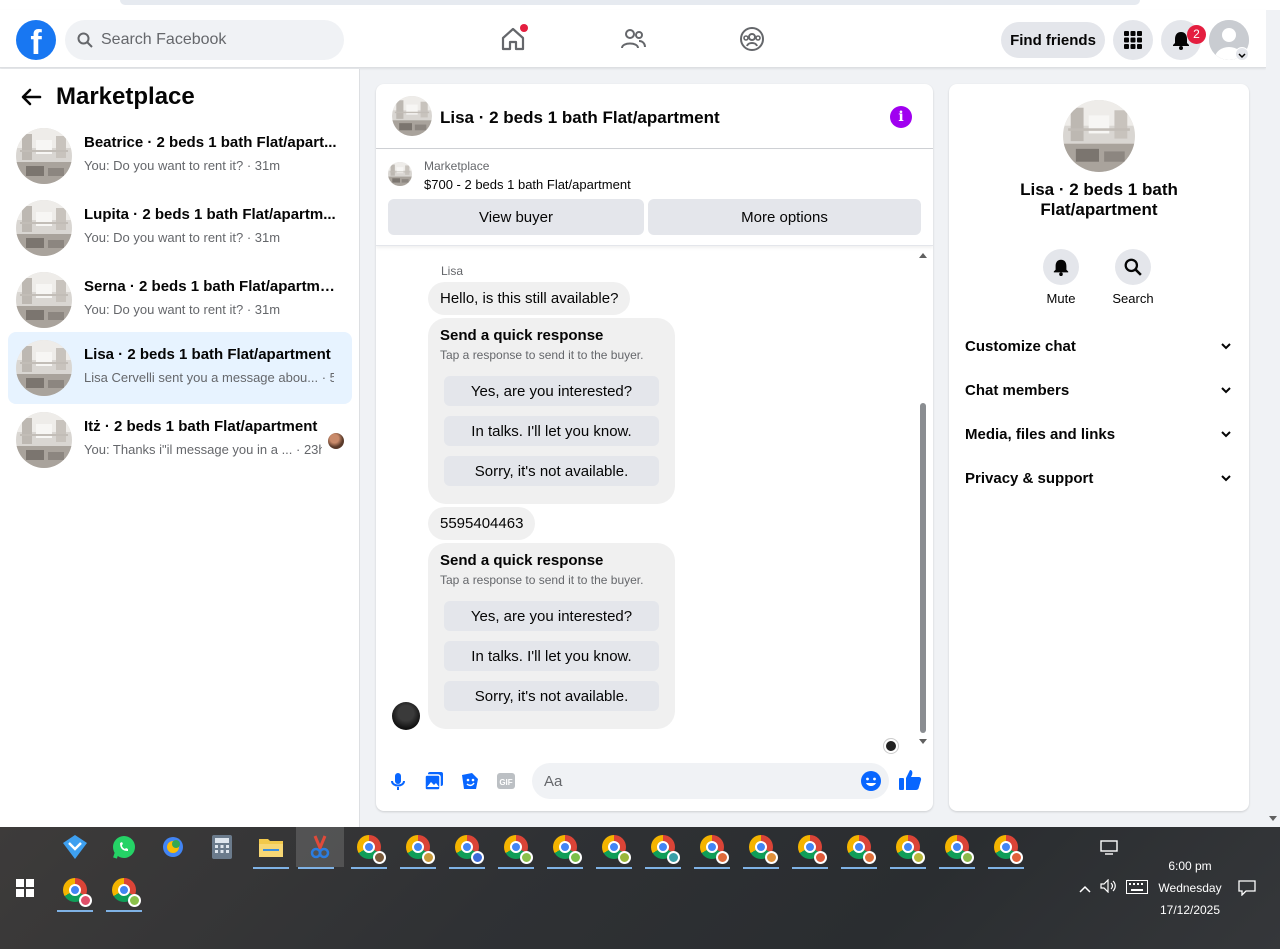  I want to click on chat-title: Lisa · 2 beds 1 bath Flat/apartment, so click(580, 118).